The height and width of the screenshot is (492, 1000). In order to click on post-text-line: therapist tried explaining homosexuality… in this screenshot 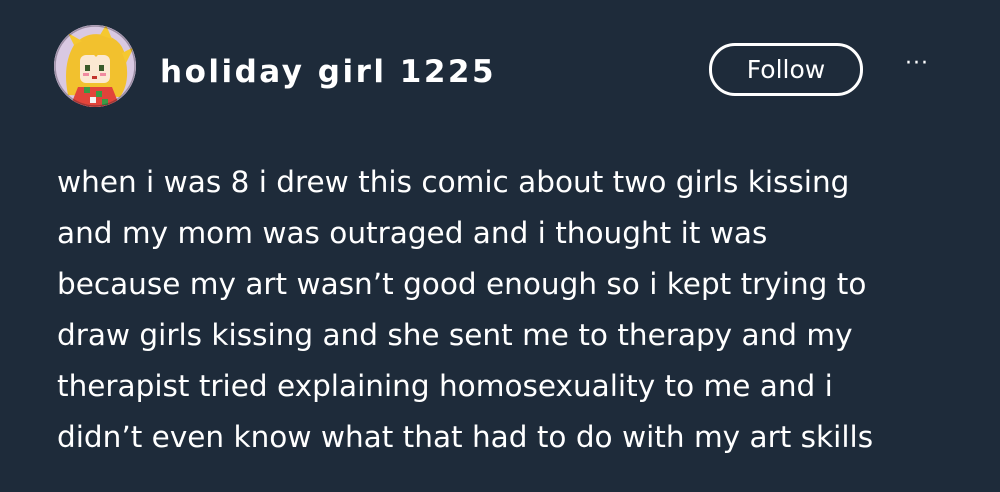, I will do `click(445, 386)`.